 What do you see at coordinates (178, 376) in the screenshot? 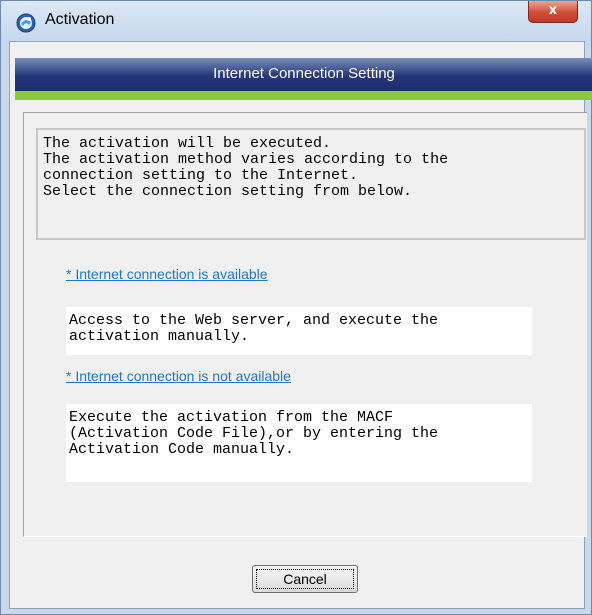
I see `internet-not-available-link: * Internet connection is not available` at bounding box center [178, 376].